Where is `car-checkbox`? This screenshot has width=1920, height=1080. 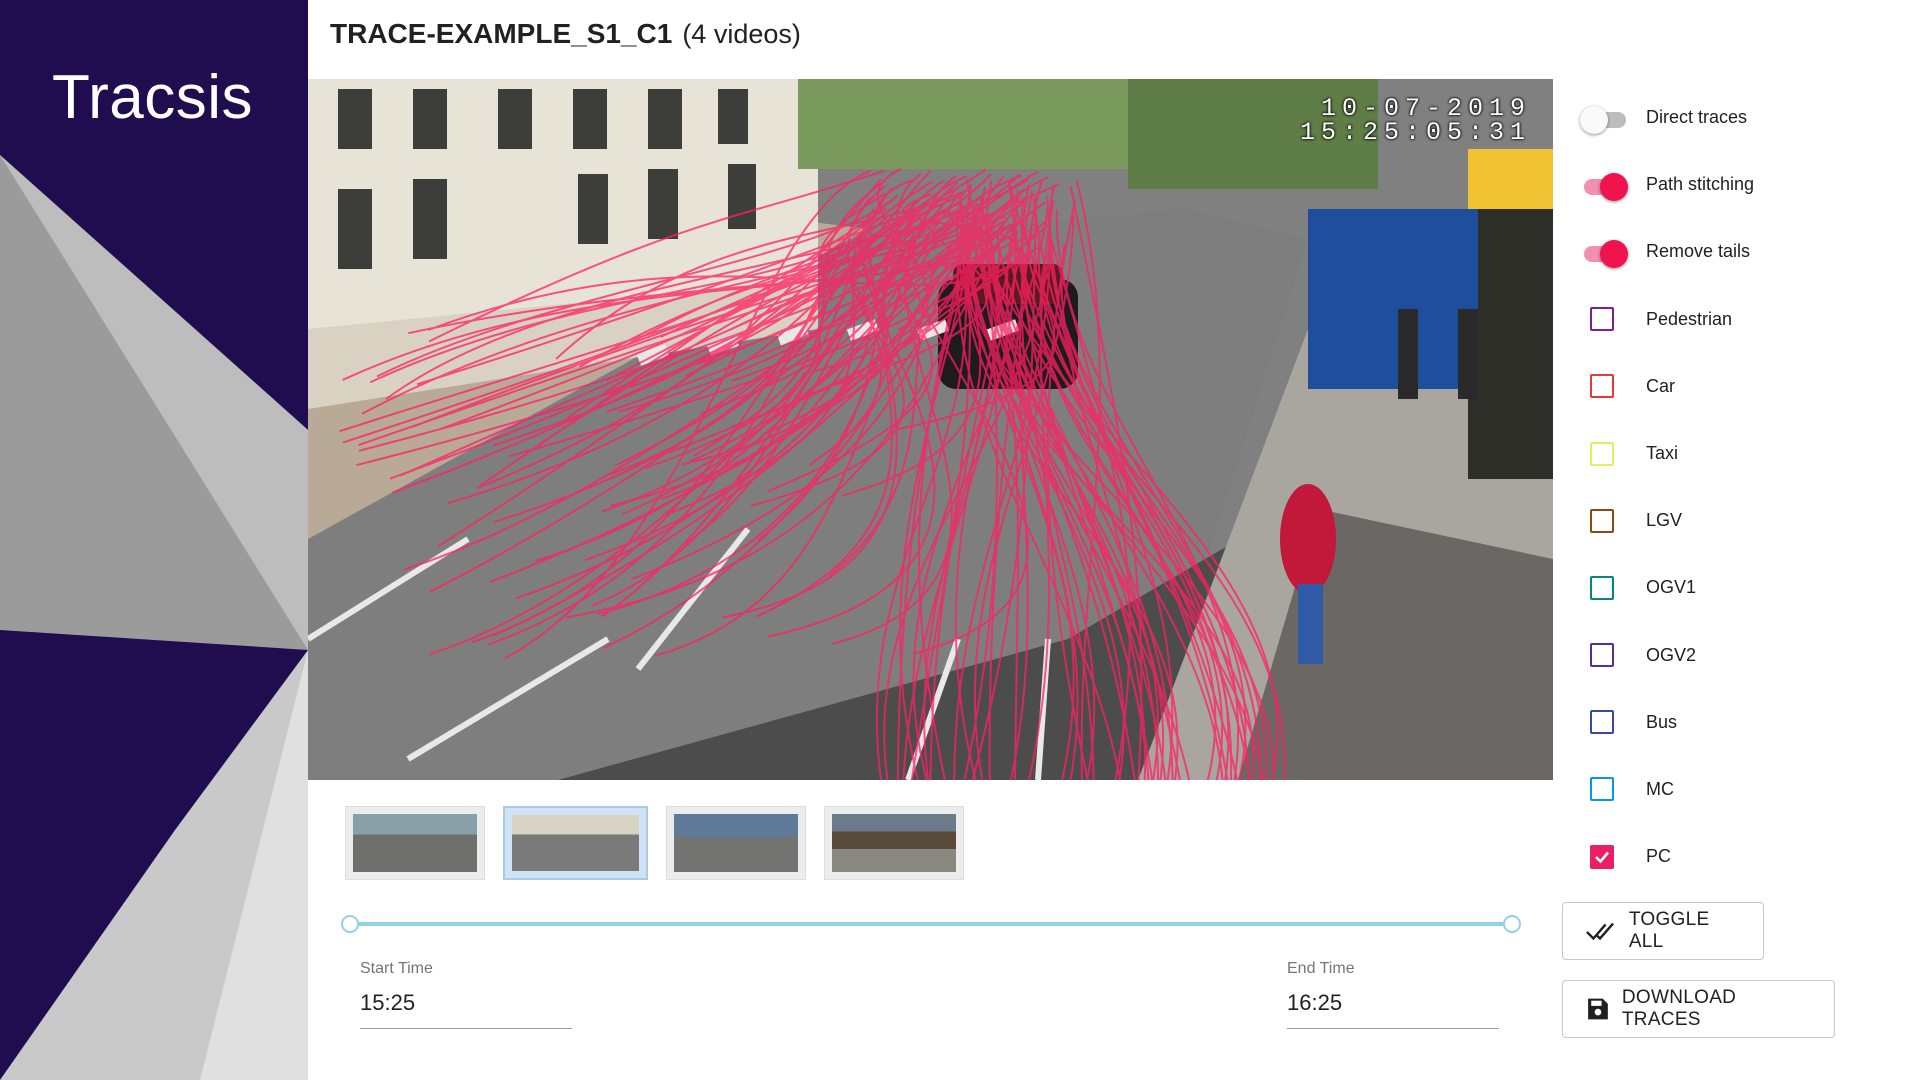
car-checkbox is located at coordinates (1602, 386).